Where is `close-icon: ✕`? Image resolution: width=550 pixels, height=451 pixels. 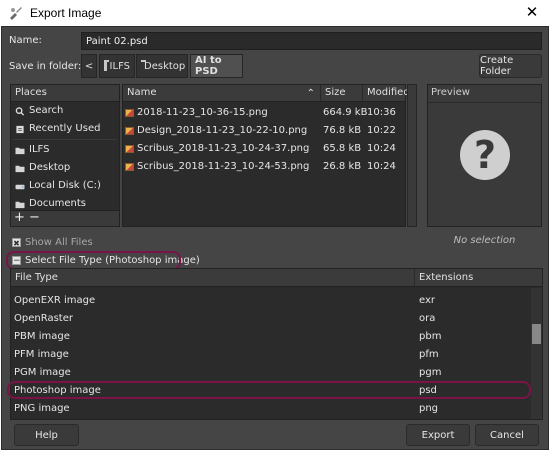 close-icon: ✕ is located at coordinates (532, 12).